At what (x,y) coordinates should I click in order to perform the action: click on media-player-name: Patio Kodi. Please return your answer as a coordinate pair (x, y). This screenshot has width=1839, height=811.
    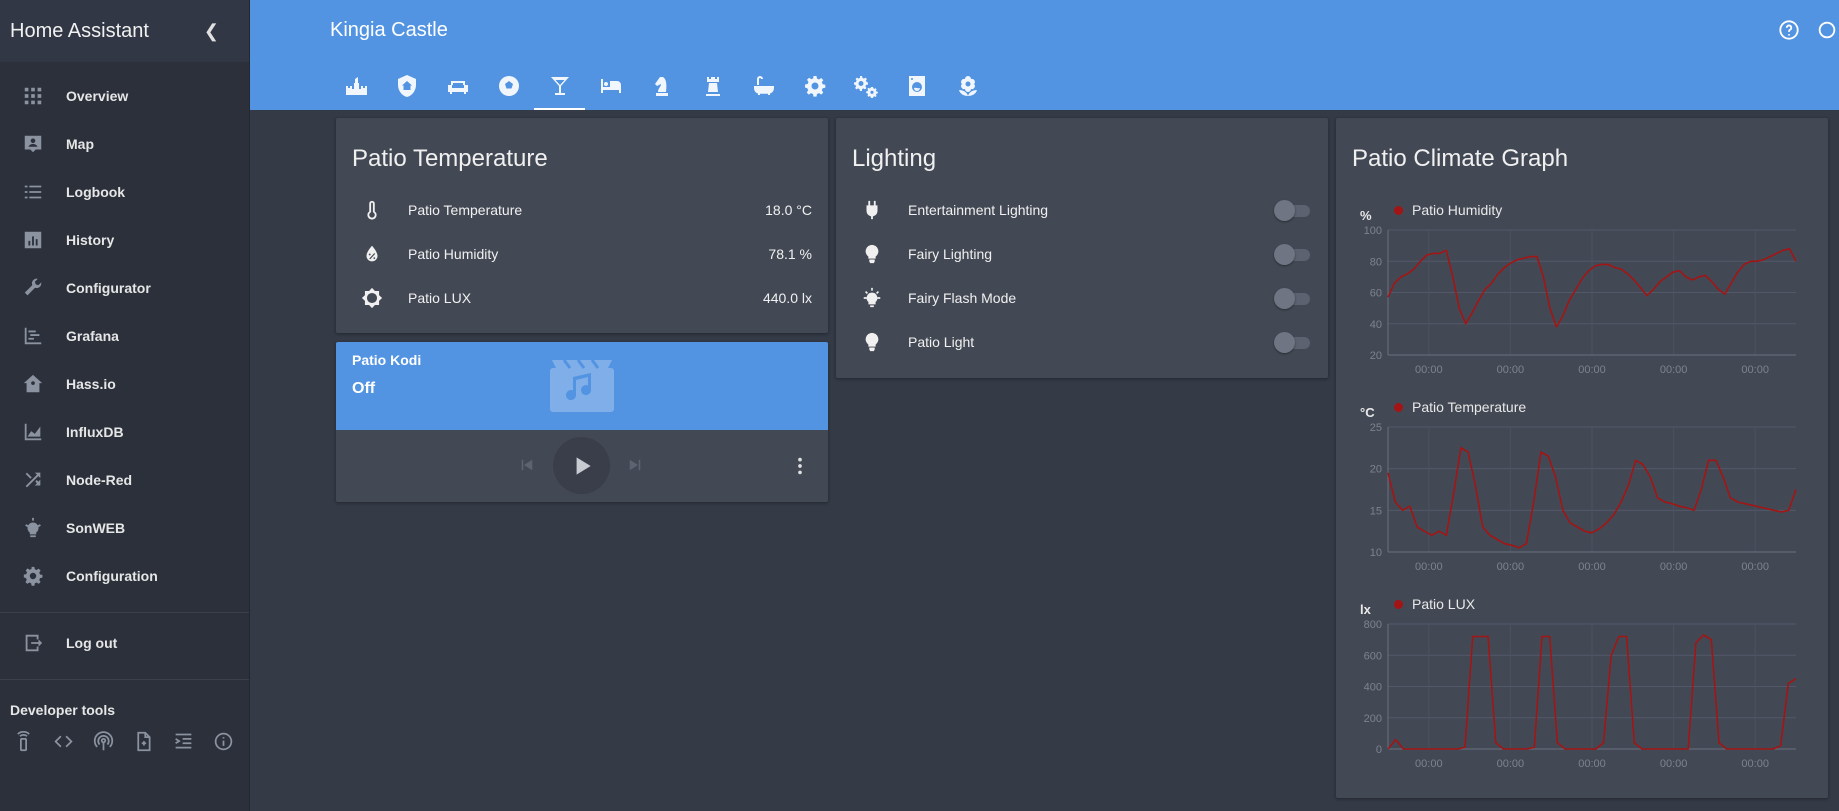
    Looking at the image, I should click on (387, 360).